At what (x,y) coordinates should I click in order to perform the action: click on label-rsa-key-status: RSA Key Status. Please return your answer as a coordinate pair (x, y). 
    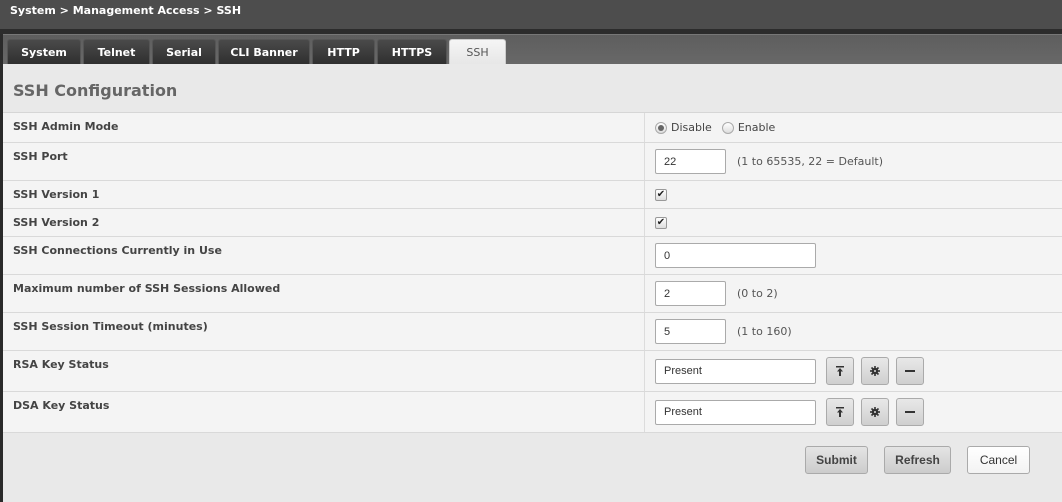
    Looking at the image, I should click on (61, 364).